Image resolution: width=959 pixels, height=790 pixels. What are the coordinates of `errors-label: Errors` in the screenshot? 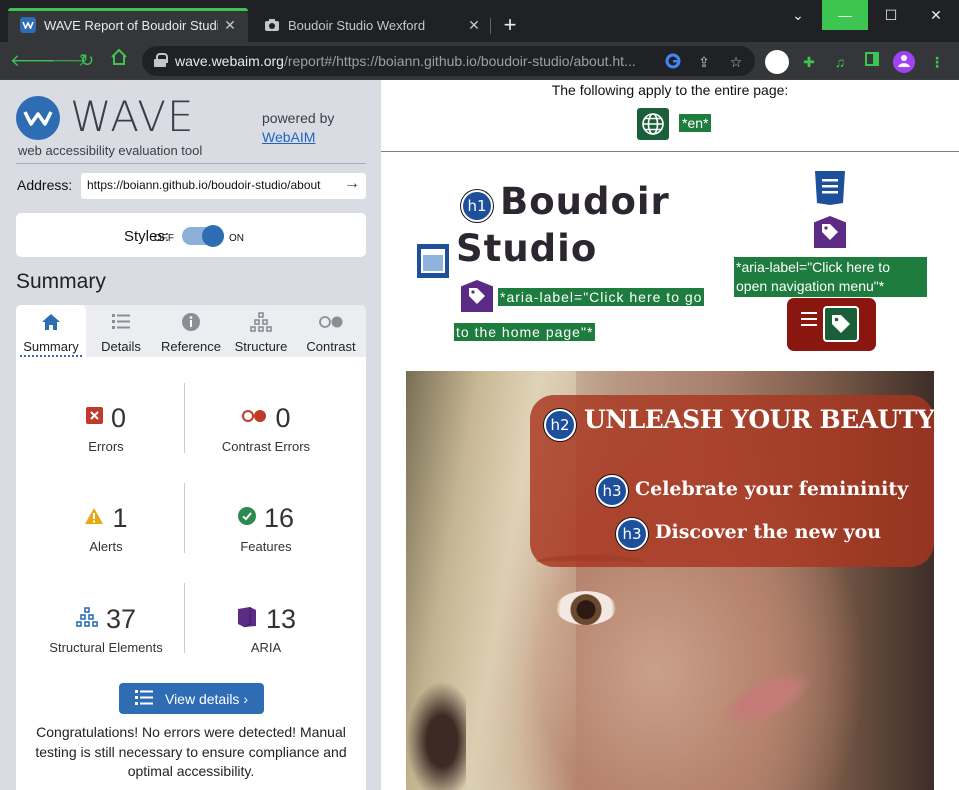 It's located at (106, 446).